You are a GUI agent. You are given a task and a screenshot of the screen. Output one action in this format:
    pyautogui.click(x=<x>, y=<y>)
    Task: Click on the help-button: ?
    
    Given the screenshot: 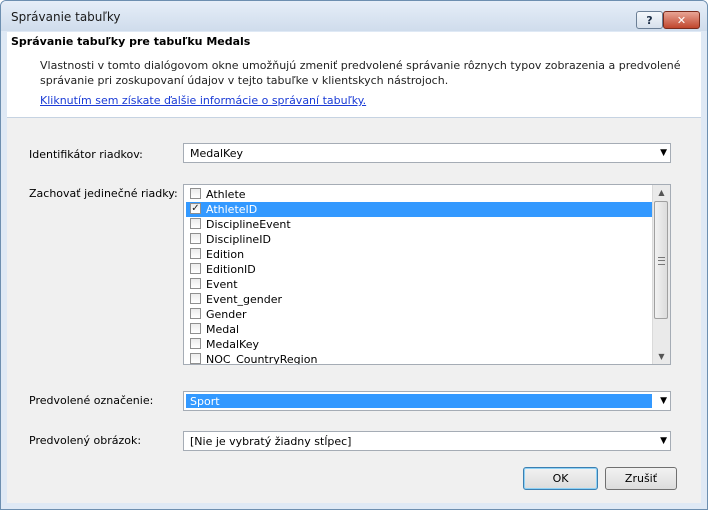 What is the action you would take?
    pyautogui.click(x=649, y=20)
    